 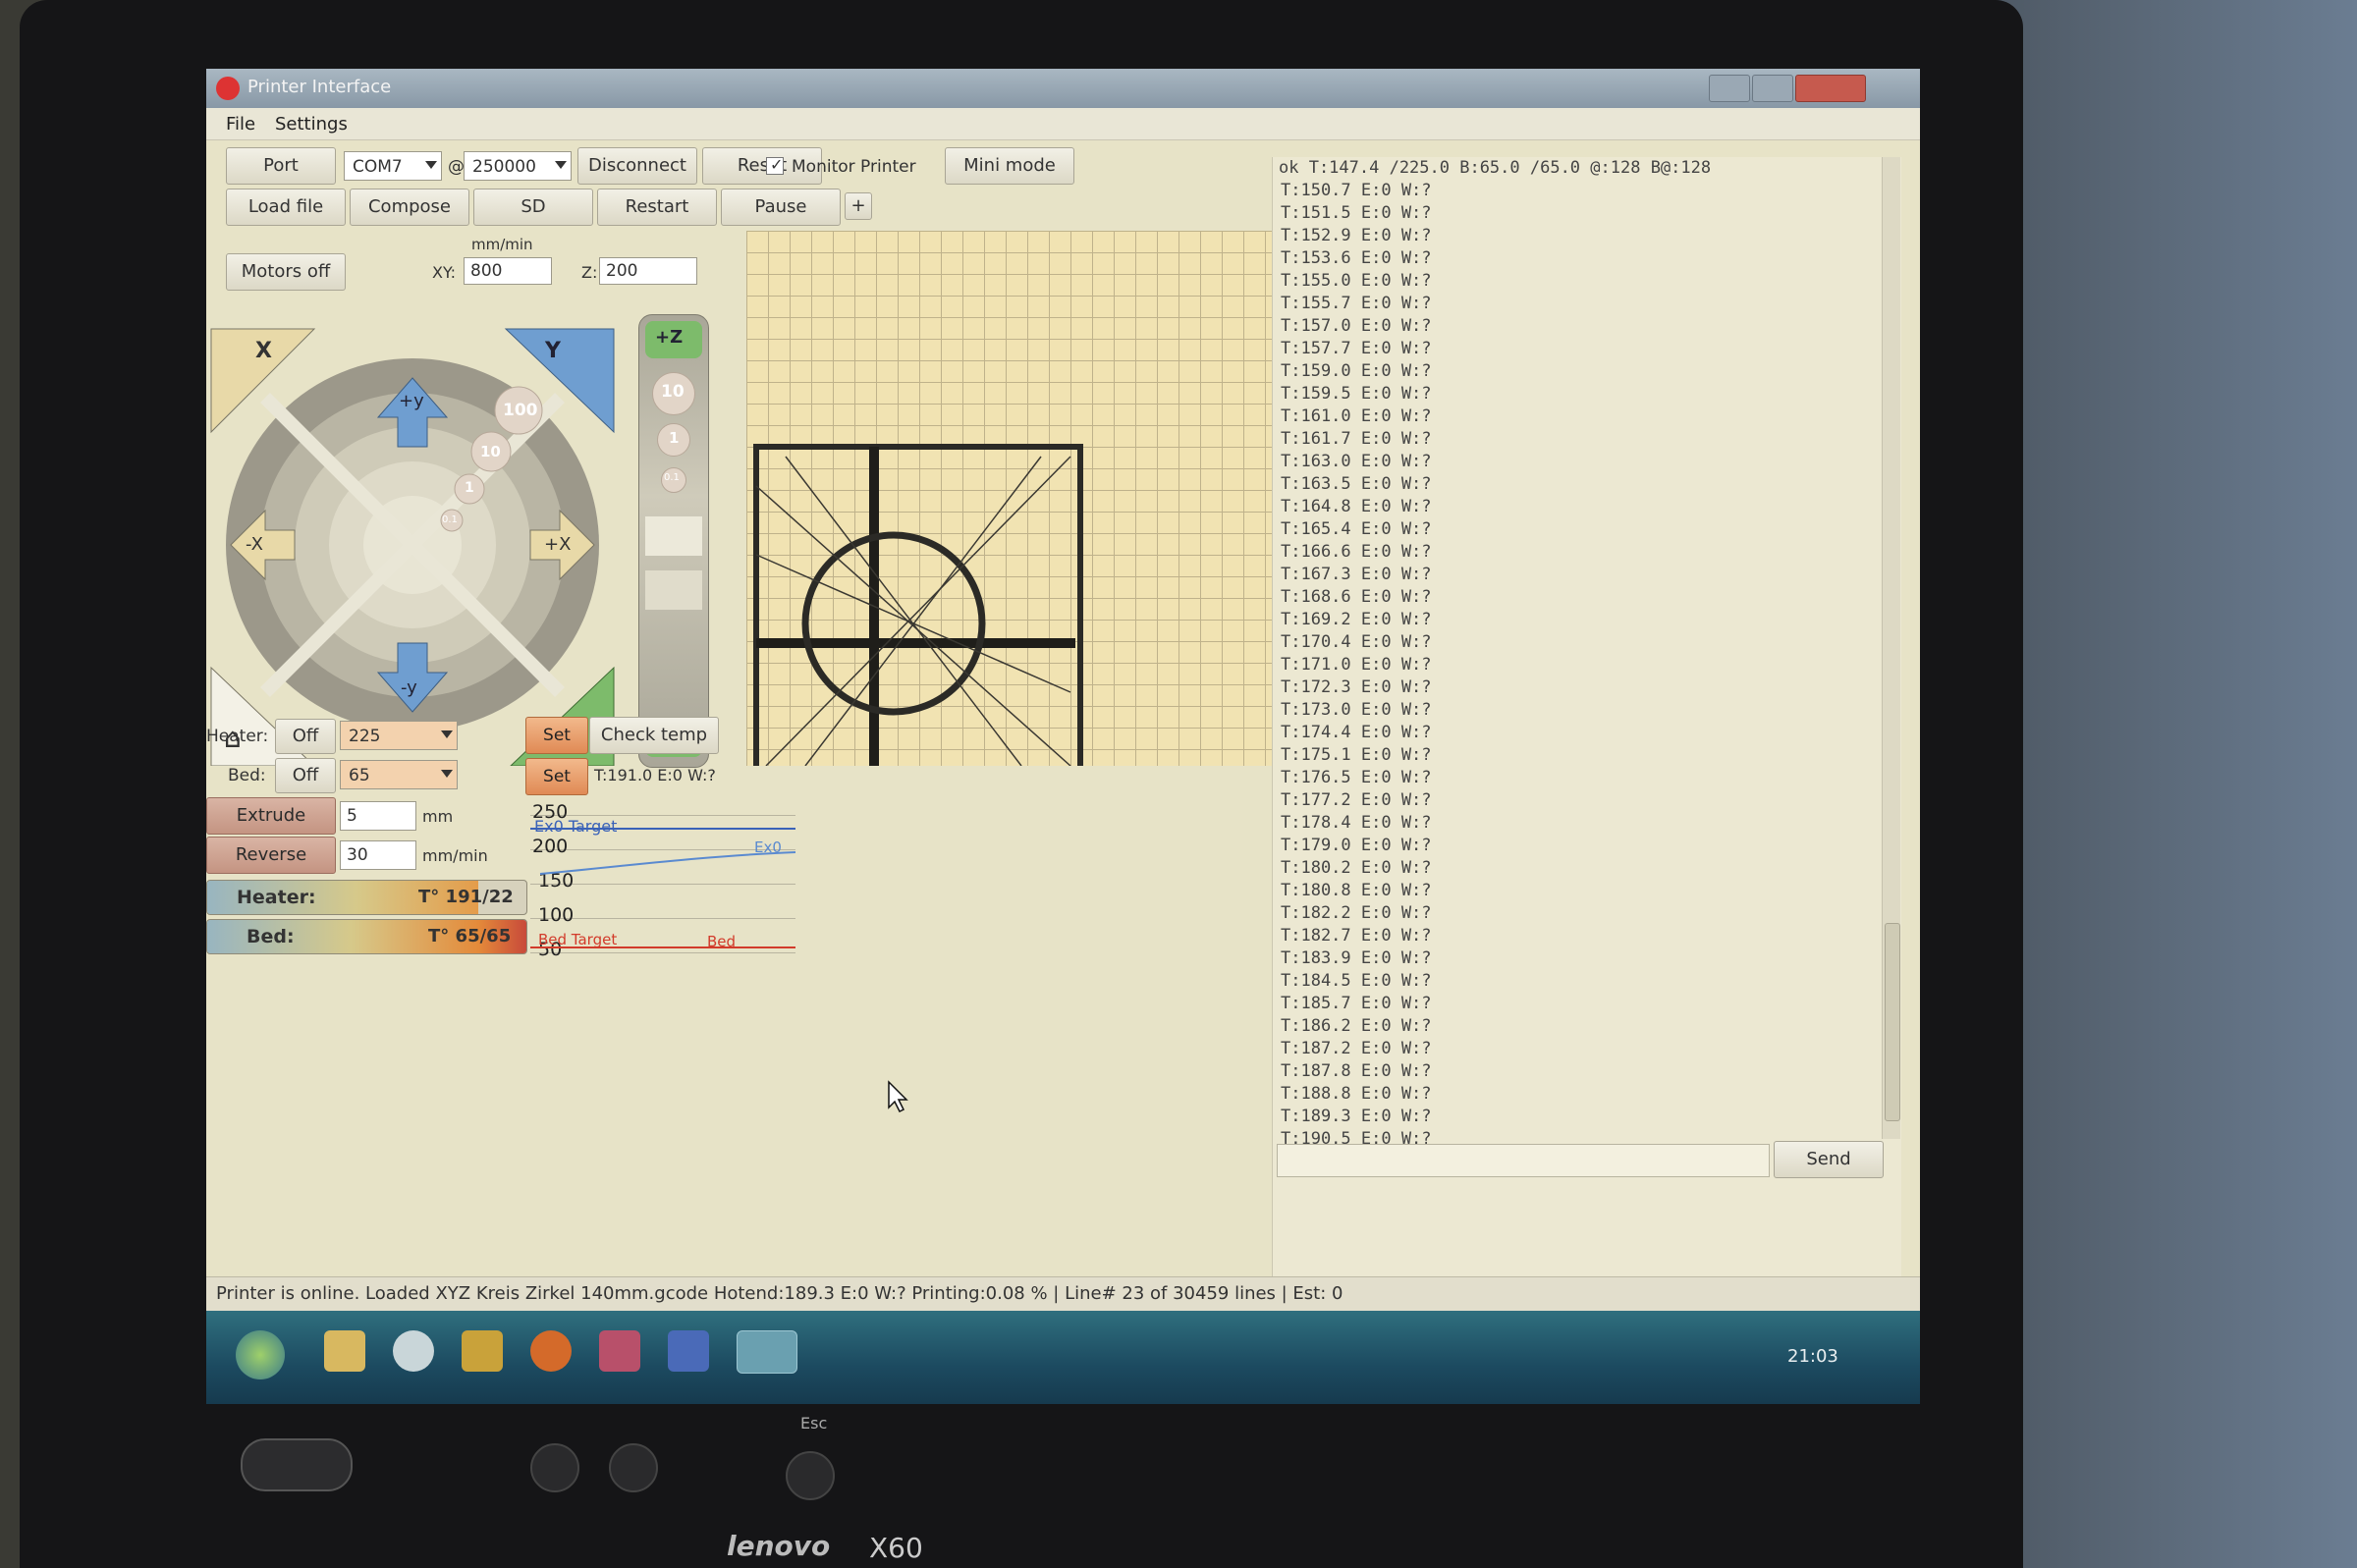 I want to click on z-jog-control: +Z 10 1 0.1 -Z, so click(x=673, y=541).